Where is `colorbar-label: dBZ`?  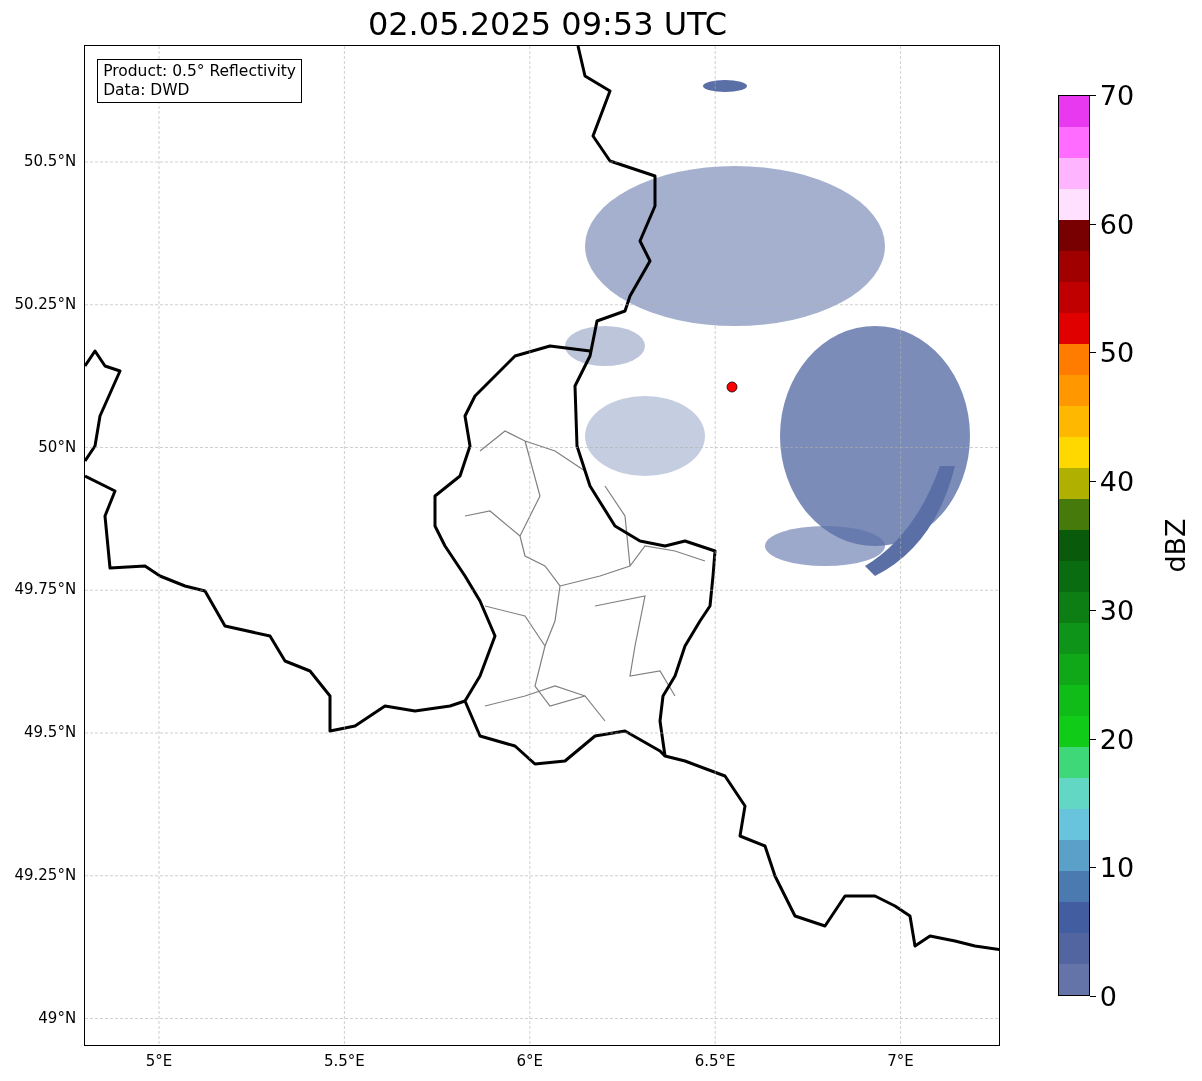 colorbar-label: dBZ is located at coordinates (1175, 545).